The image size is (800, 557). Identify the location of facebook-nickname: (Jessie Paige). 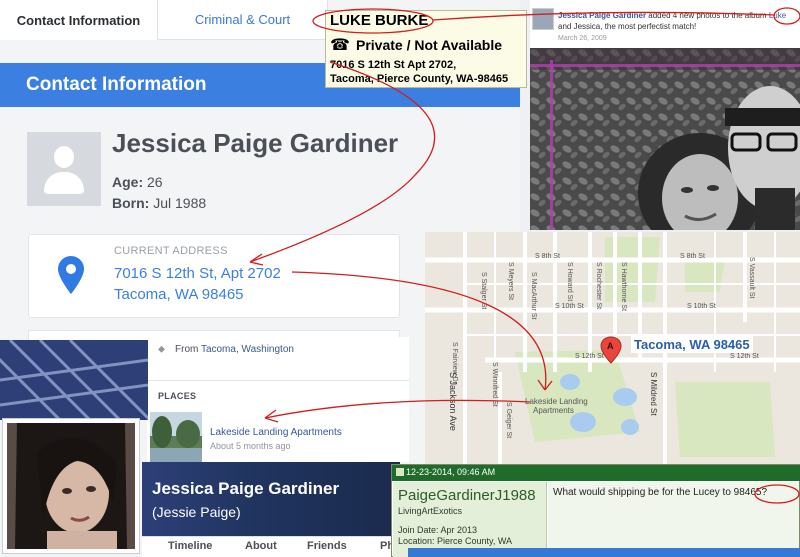
(196, 512).